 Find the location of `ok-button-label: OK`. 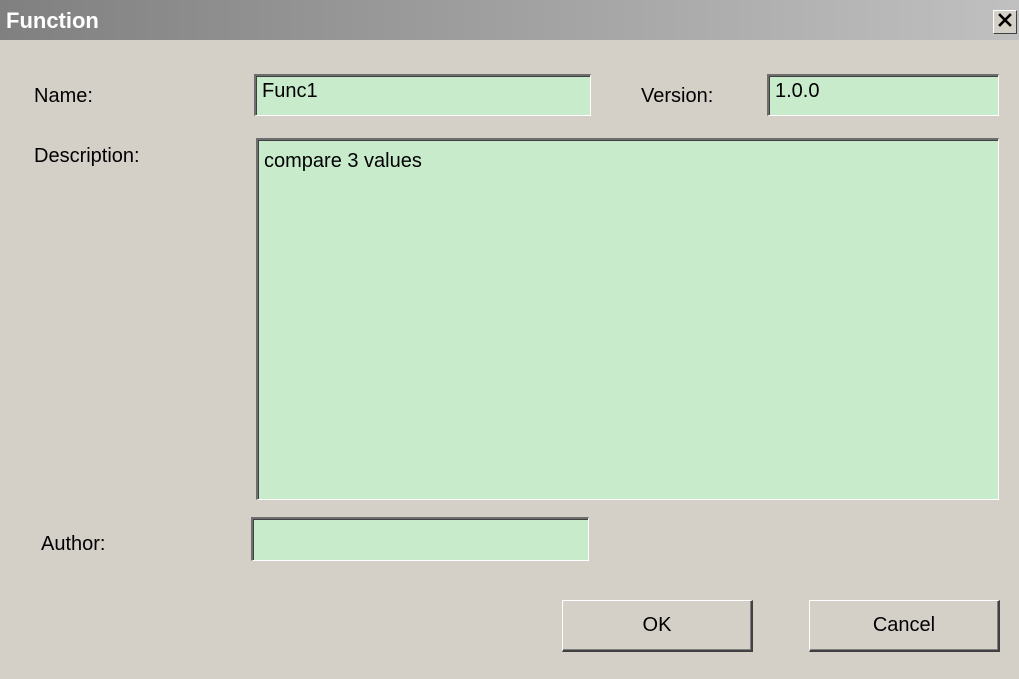

ok-button-label: OK is located at coordinates (657, 625).